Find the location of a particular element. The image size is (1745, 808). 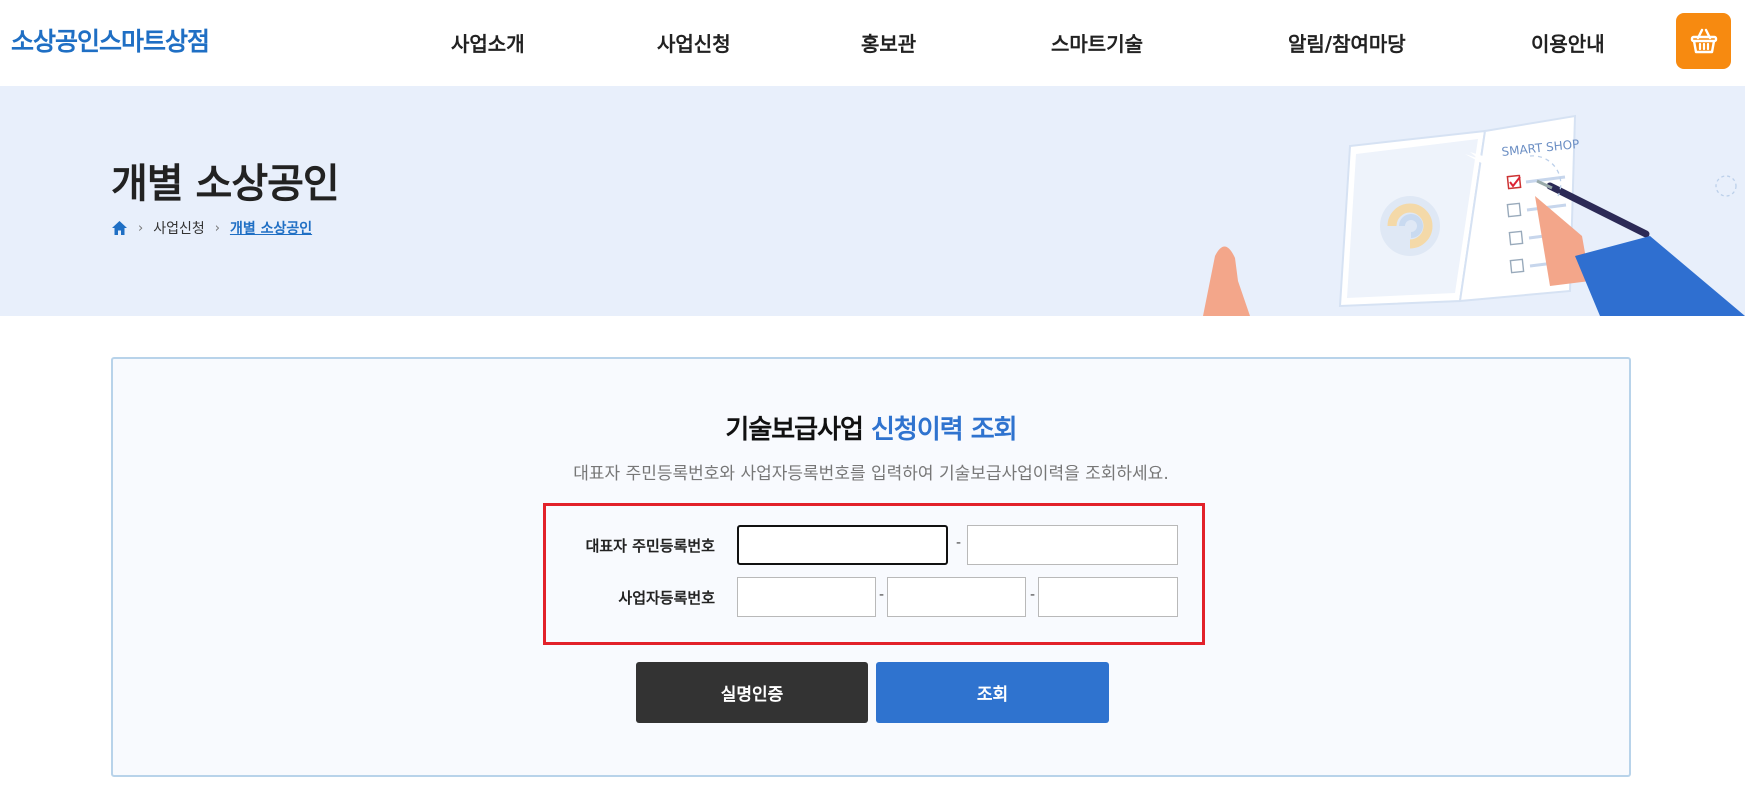

brn-first-input is located at coordinates (806, 597).